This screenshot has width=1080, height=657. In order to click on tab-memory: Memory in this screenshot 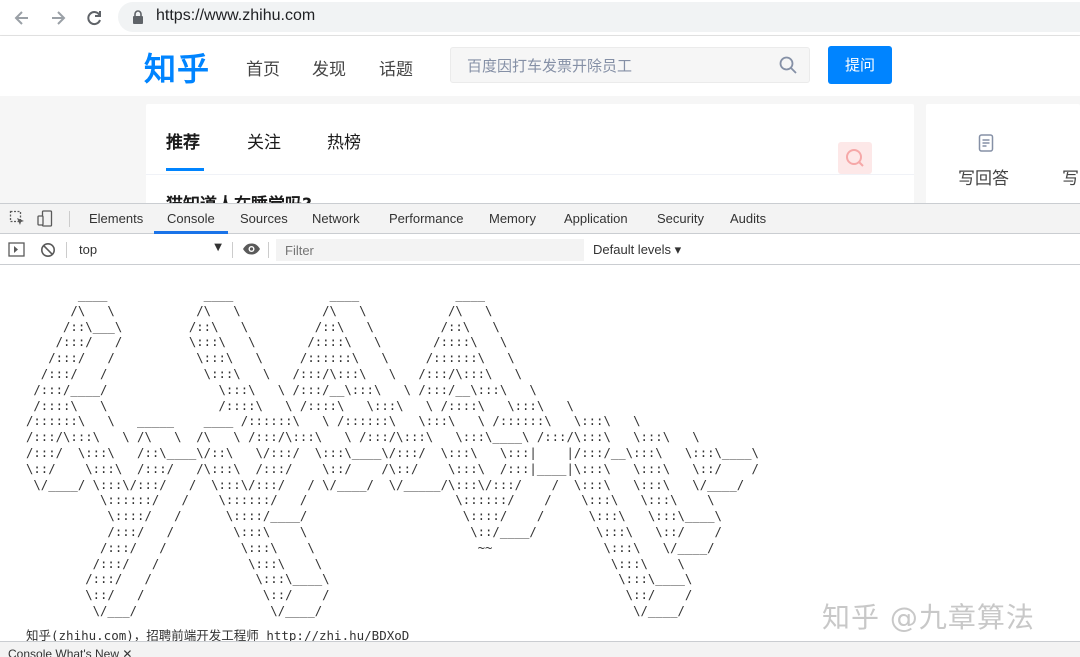, I will do `click(512, 218)`.